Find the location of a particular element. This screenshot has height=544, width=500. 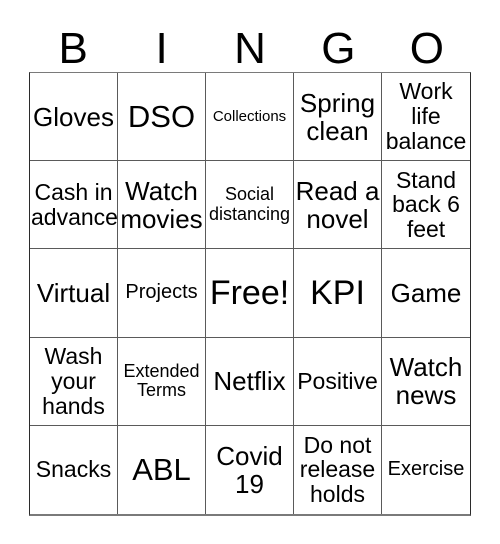

bingo-cell-r4-c4: Positive is located at coordinates (338, 381).